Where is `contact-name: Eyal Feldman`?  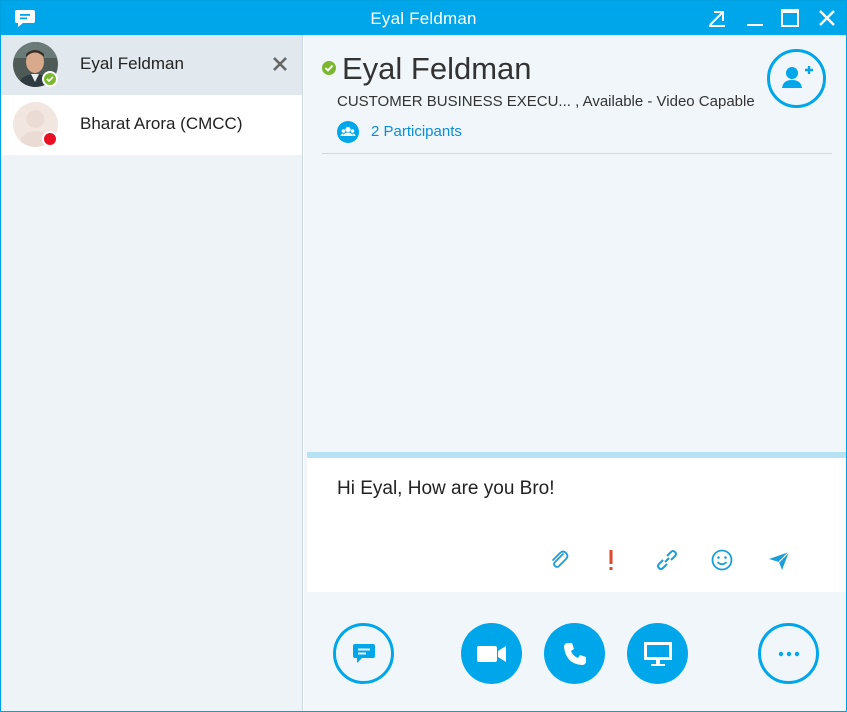 contact-name: Eyal Feldman is located at coordinates (132, 63).